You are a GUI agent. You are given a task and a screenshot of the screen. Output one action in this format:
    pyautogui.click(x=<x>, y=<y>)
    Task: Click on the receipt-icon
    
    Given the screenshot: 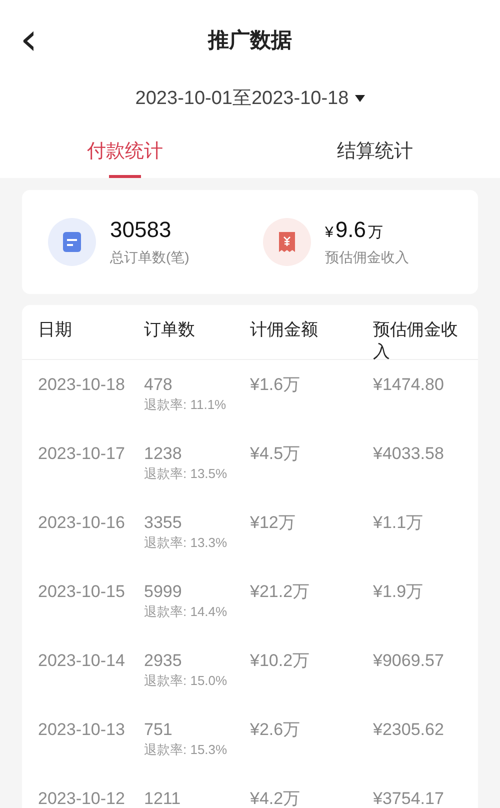 What is the action you would take?
    pyautogui.click(x=287, y=242)
    